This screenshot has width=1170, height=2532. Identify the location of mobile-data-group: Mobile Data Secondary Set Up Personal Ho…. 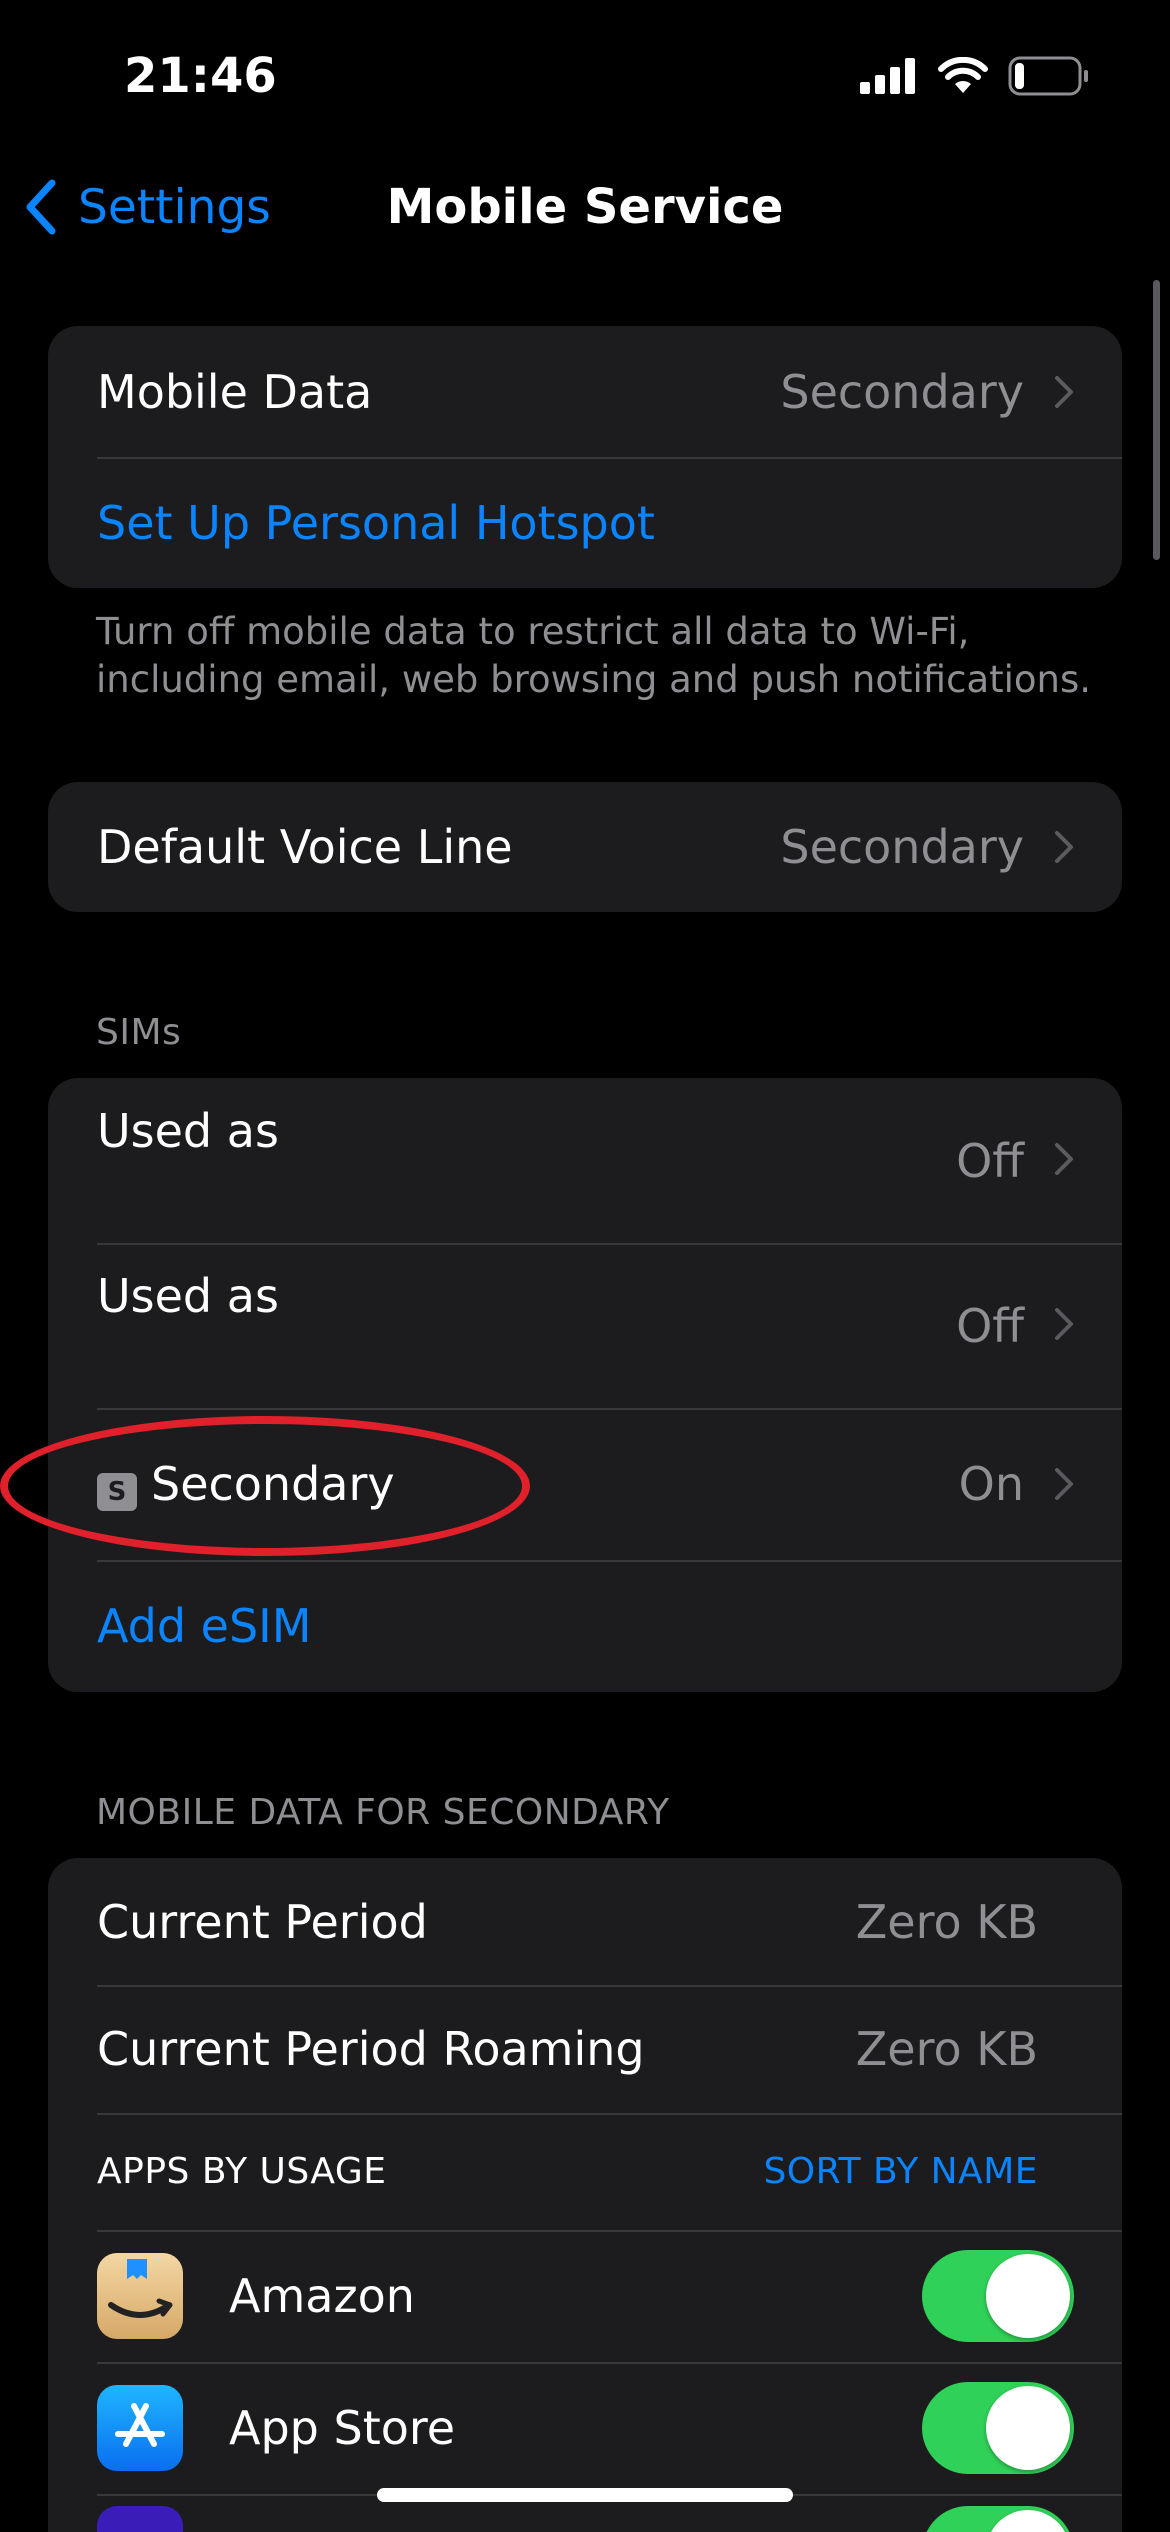
(585, 457).